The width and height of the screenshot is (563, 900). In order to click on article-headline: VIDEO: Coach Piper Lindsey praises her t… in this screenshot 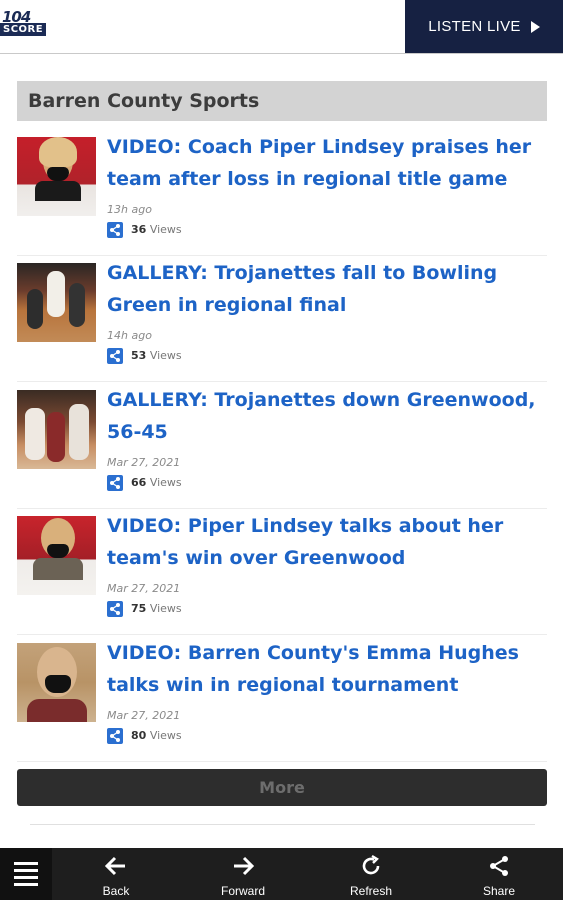, I will do `click(327, 163)`.